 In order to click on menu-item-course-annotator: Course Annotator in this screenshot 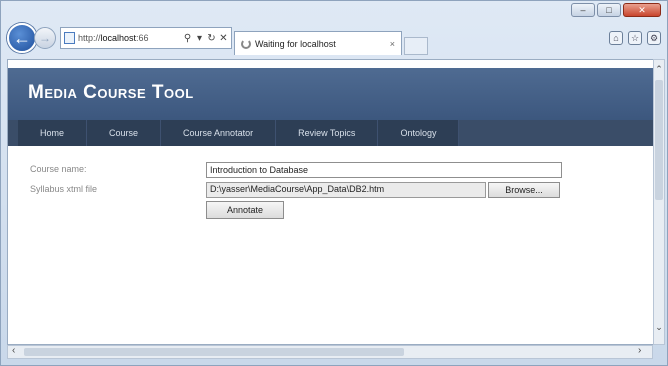, I will do `click(219, 133)`.